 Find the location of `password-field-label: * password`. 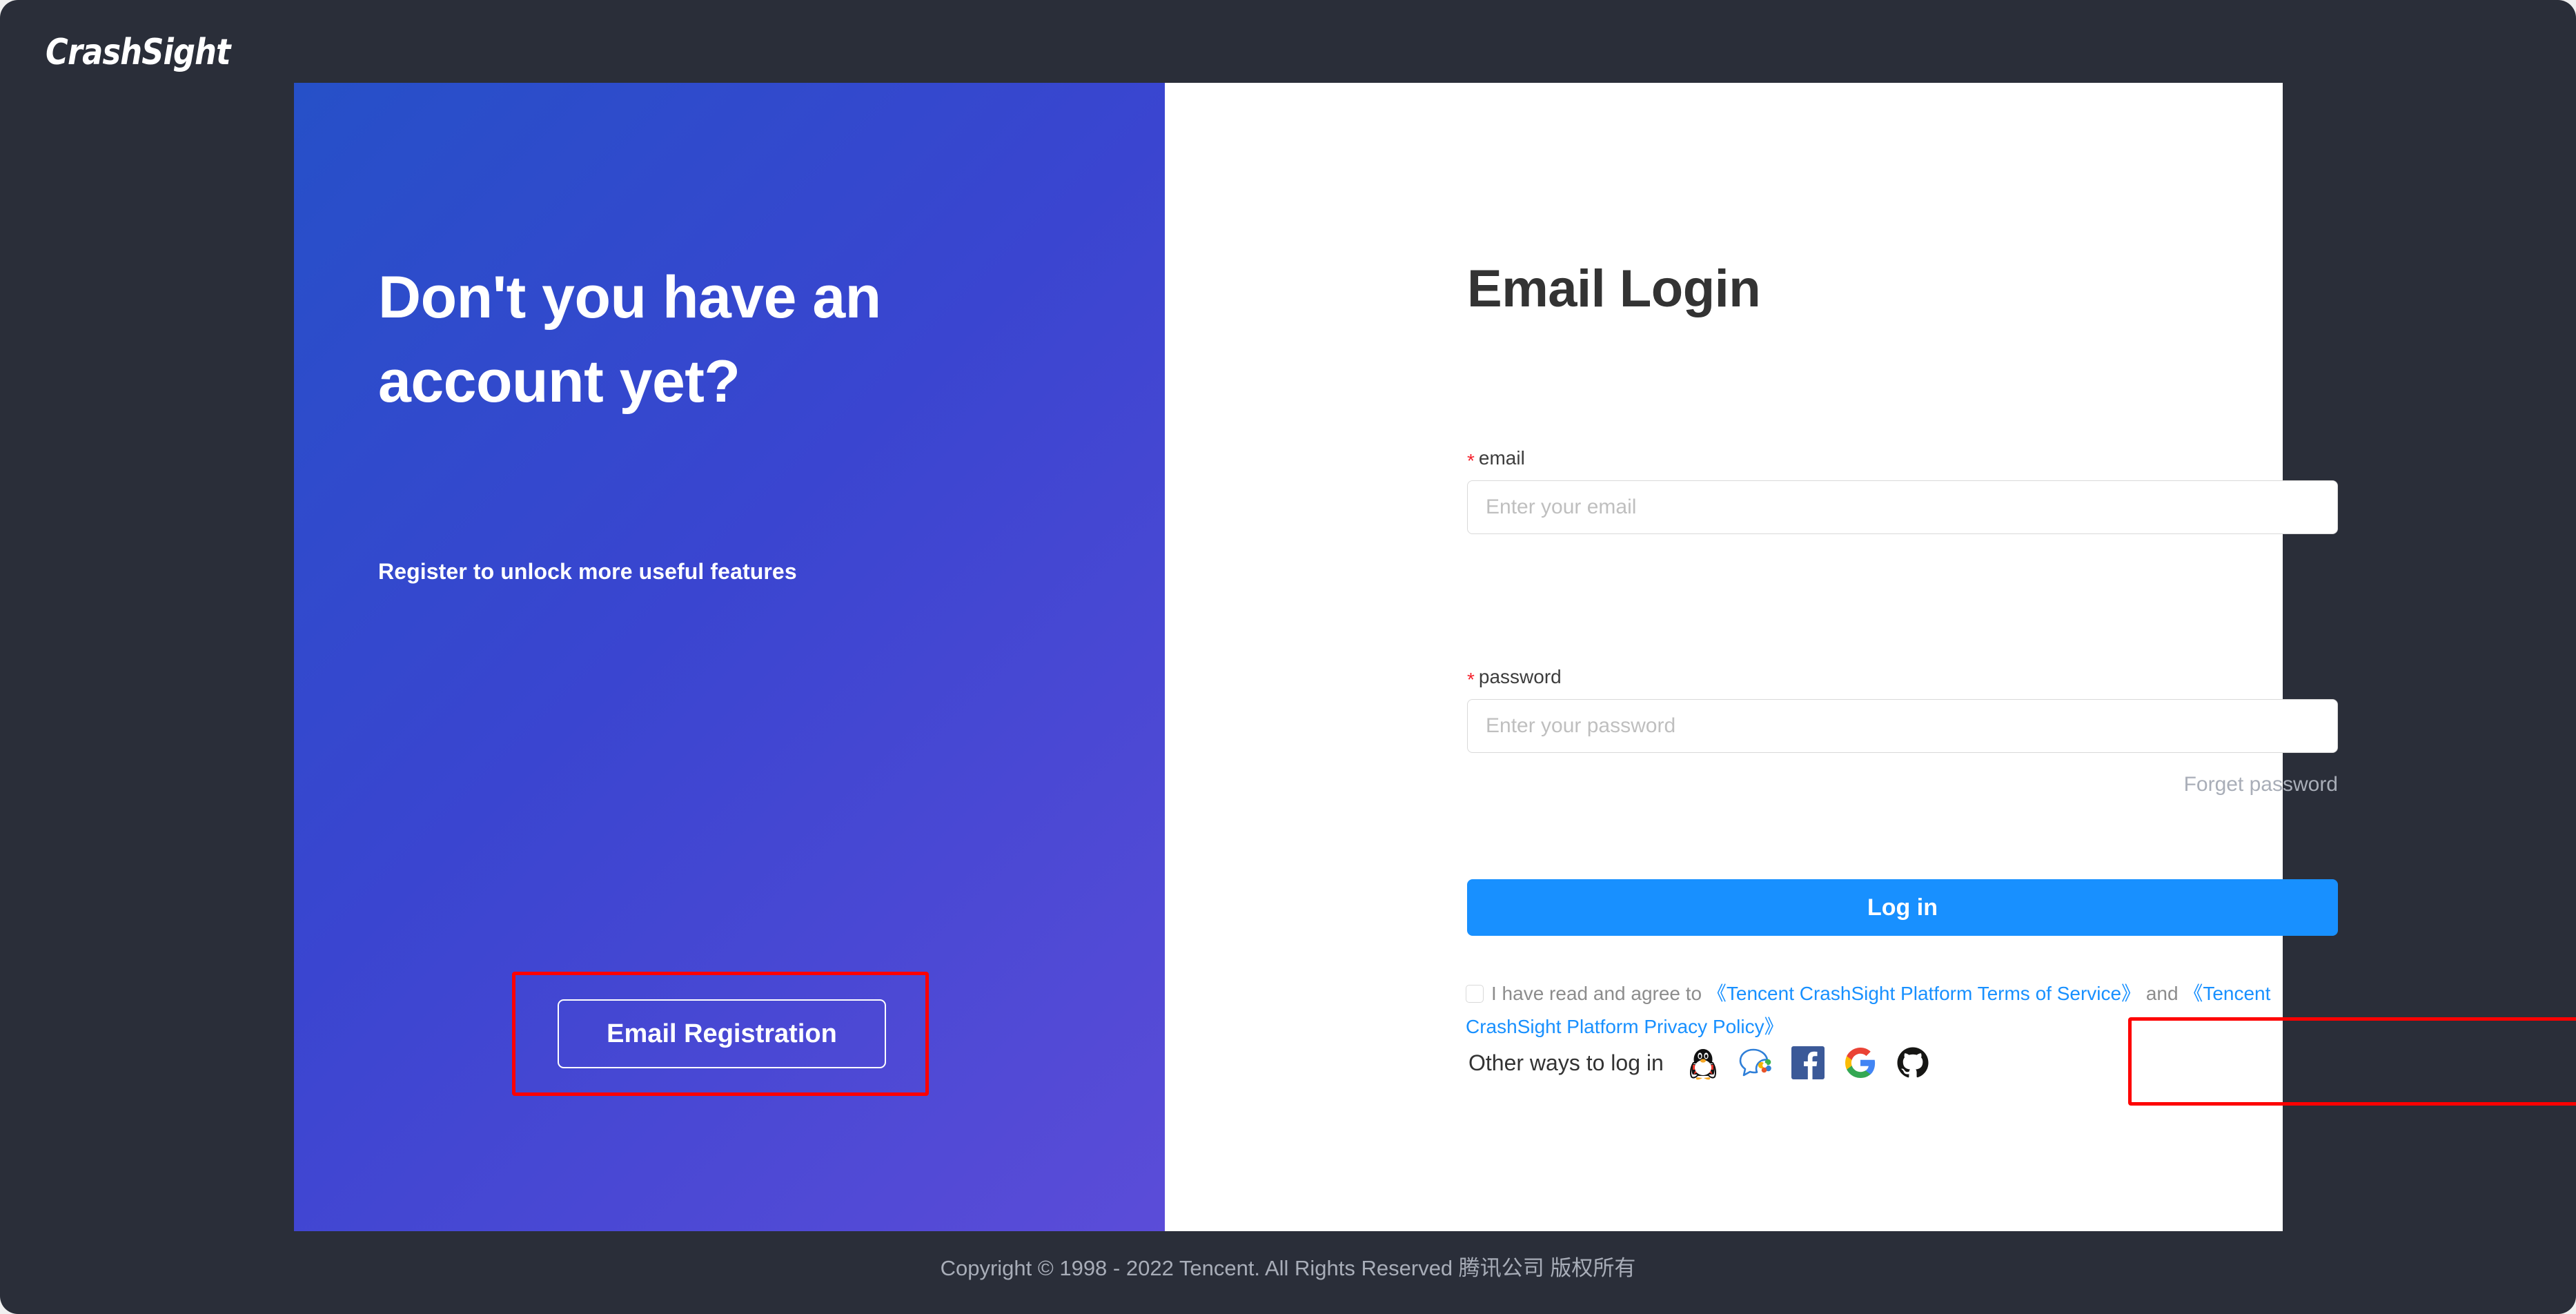

password-field-label: * password is located at coordinates (1514, 678).